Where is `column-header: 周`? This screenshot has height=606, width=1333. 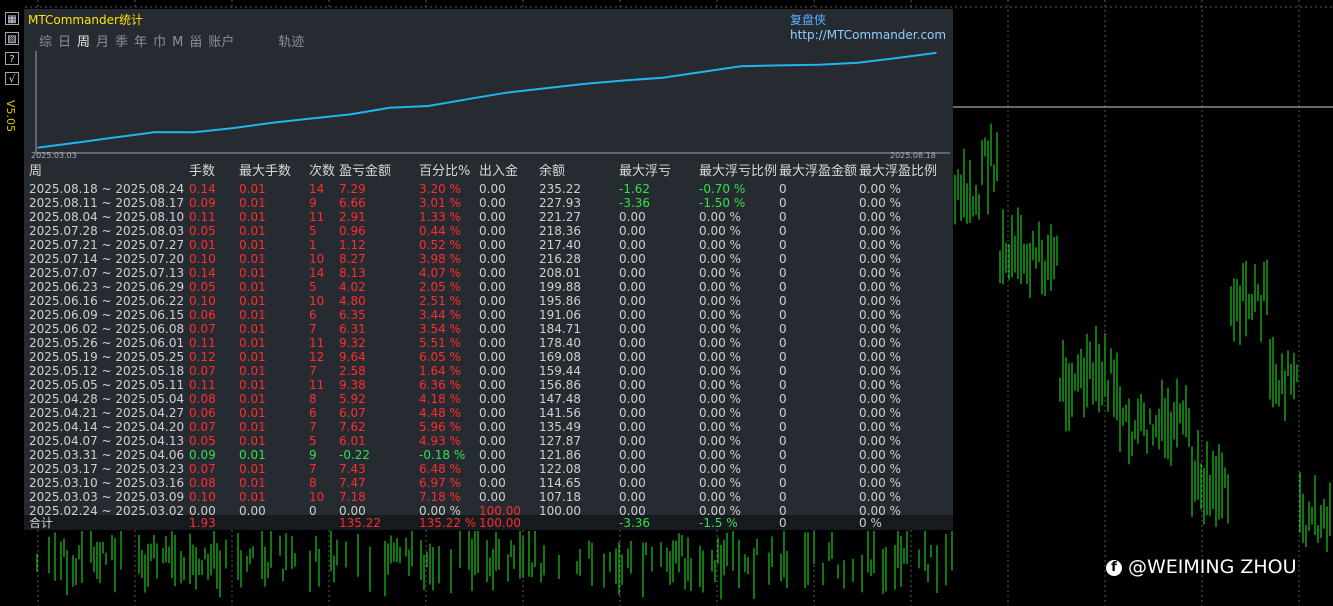
column-header: 周 is located at coordinates (35, 172).